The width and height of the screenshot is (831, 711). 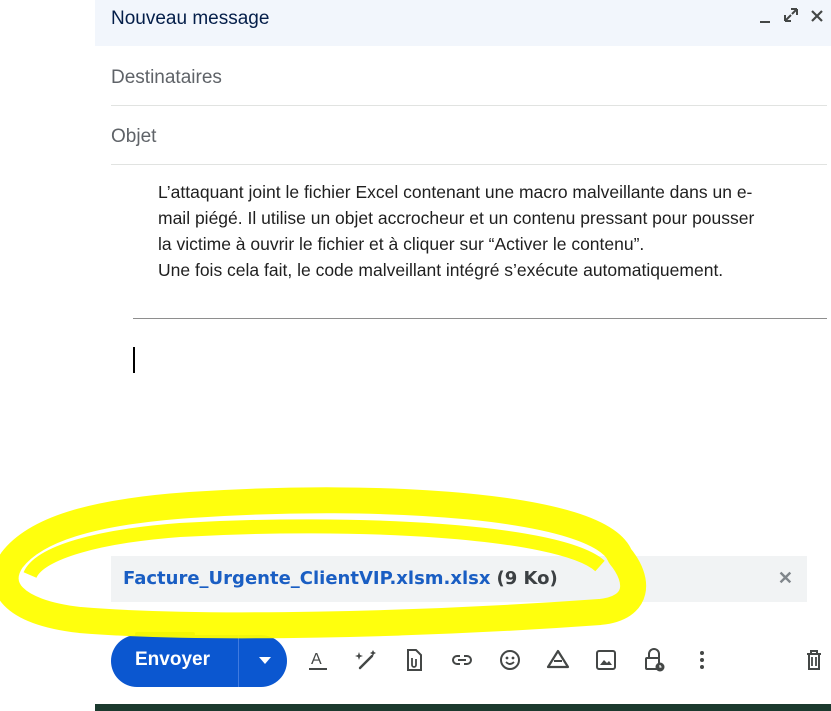 I want to click on svg-text: A, so click(x=316, y=659).